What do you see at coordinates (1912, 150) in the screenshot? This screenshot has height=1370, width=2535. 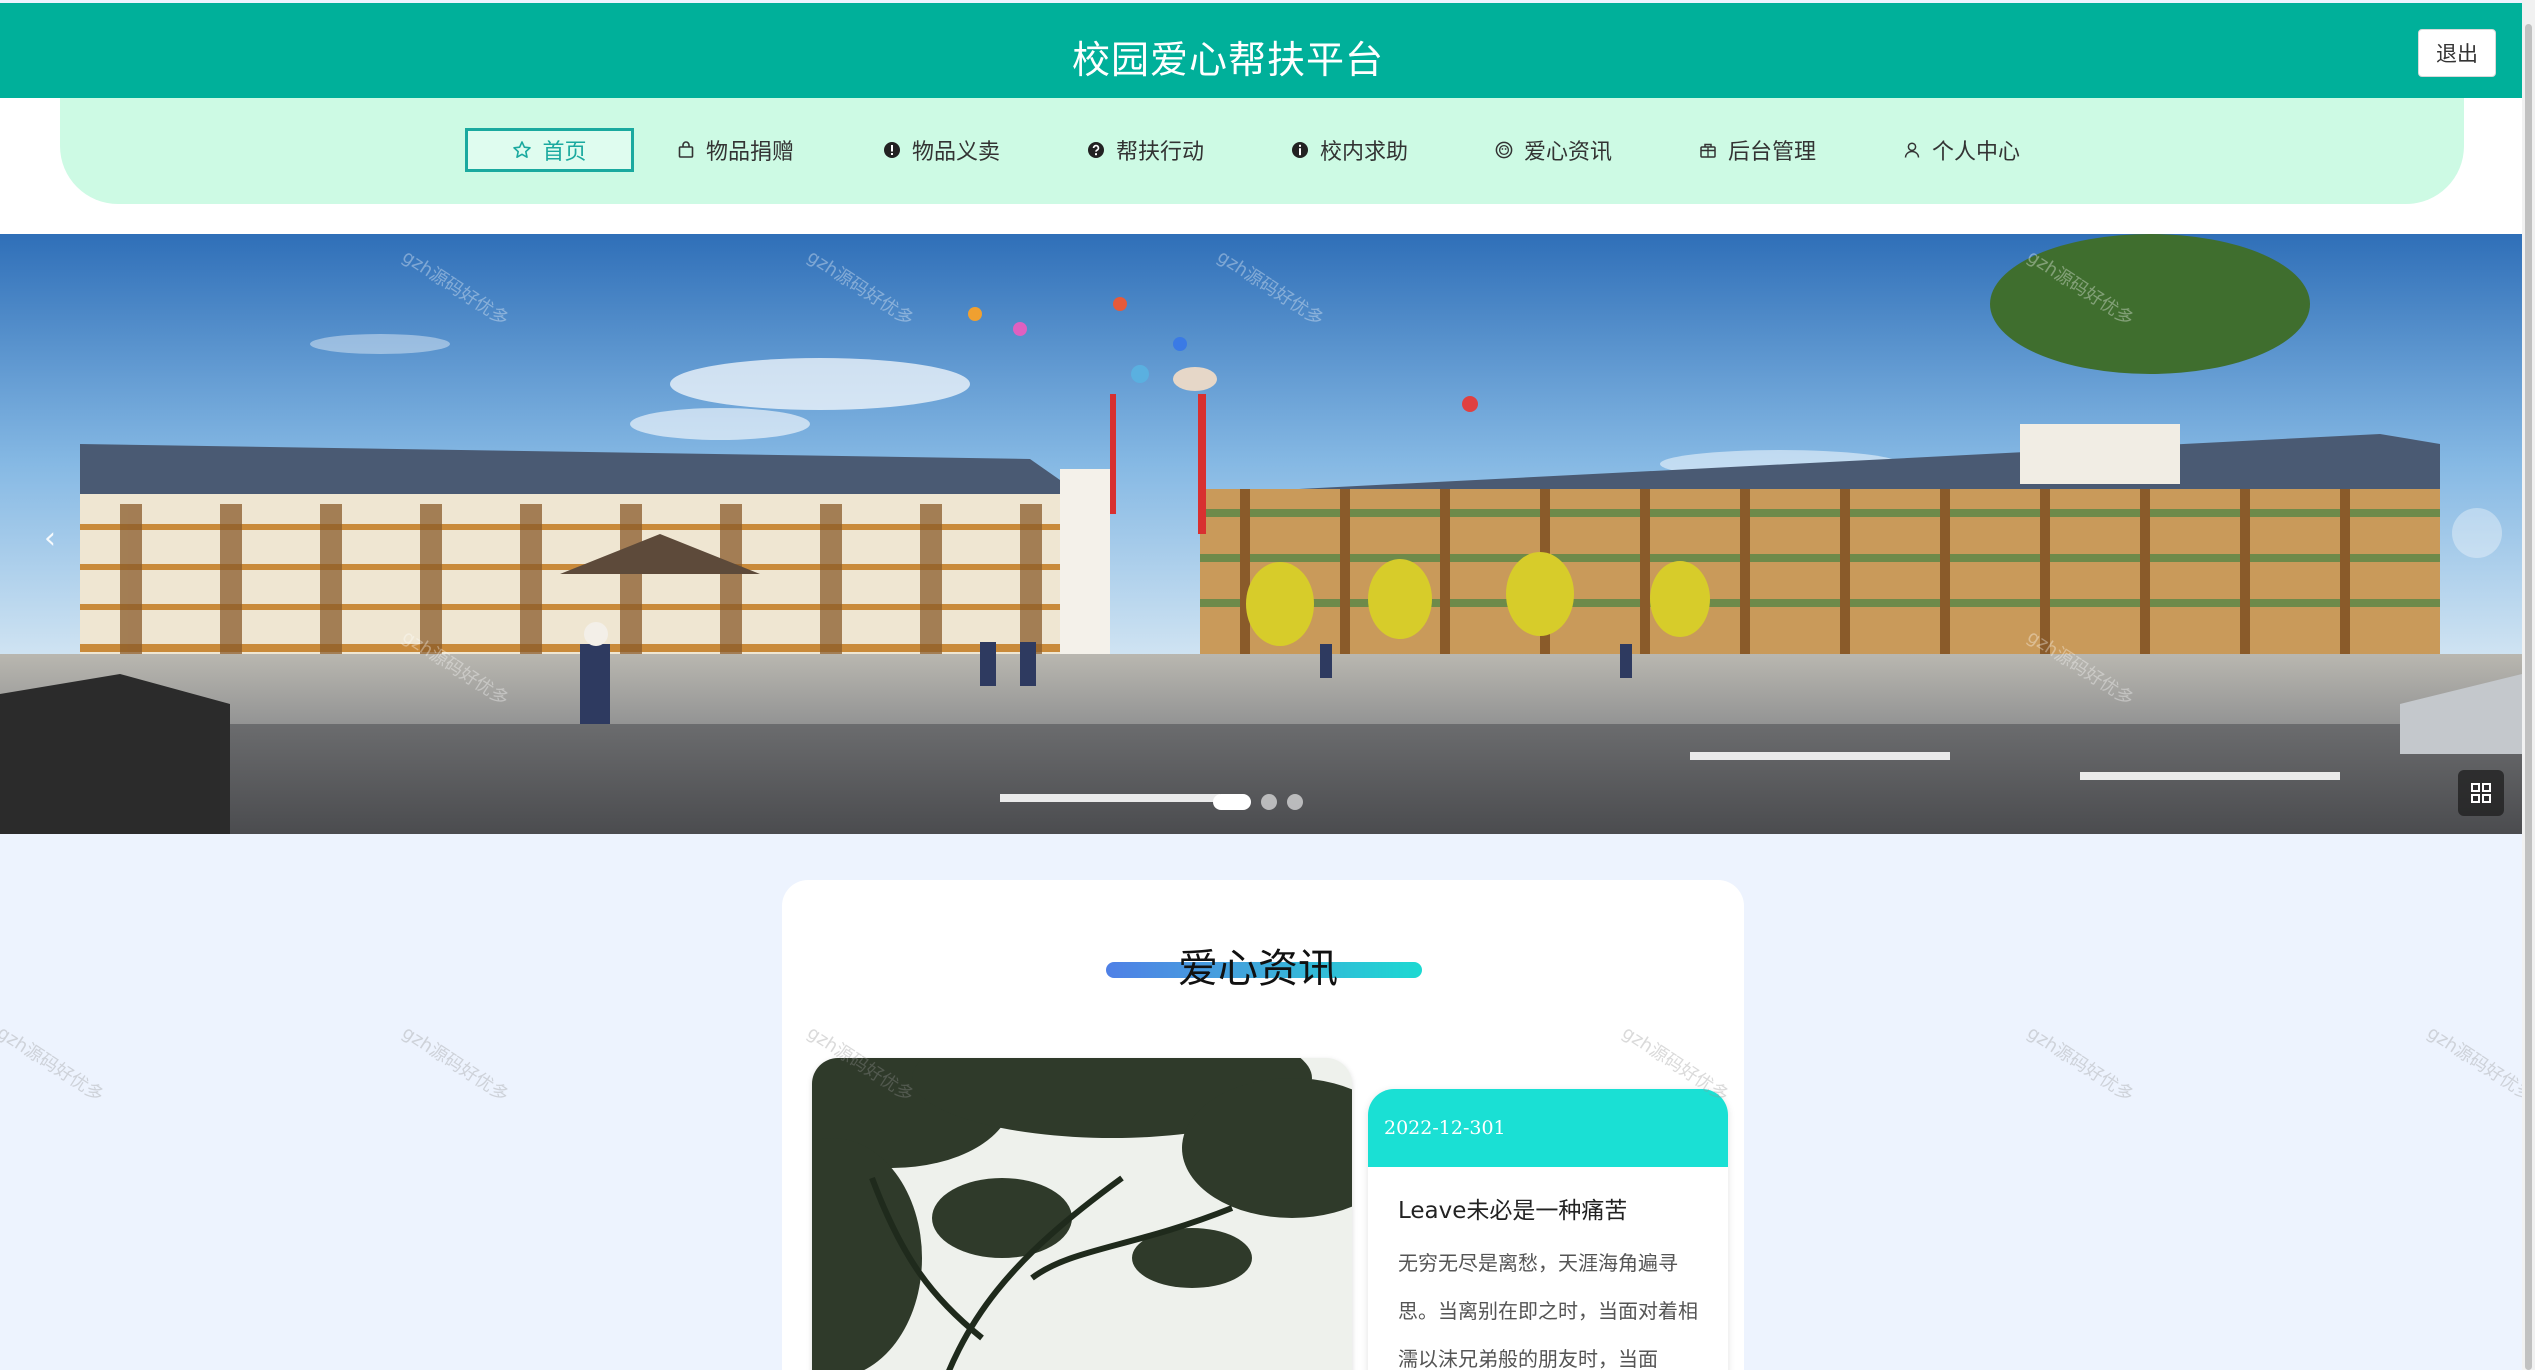 I see `user-icon` at bounding box center [1912, 150].